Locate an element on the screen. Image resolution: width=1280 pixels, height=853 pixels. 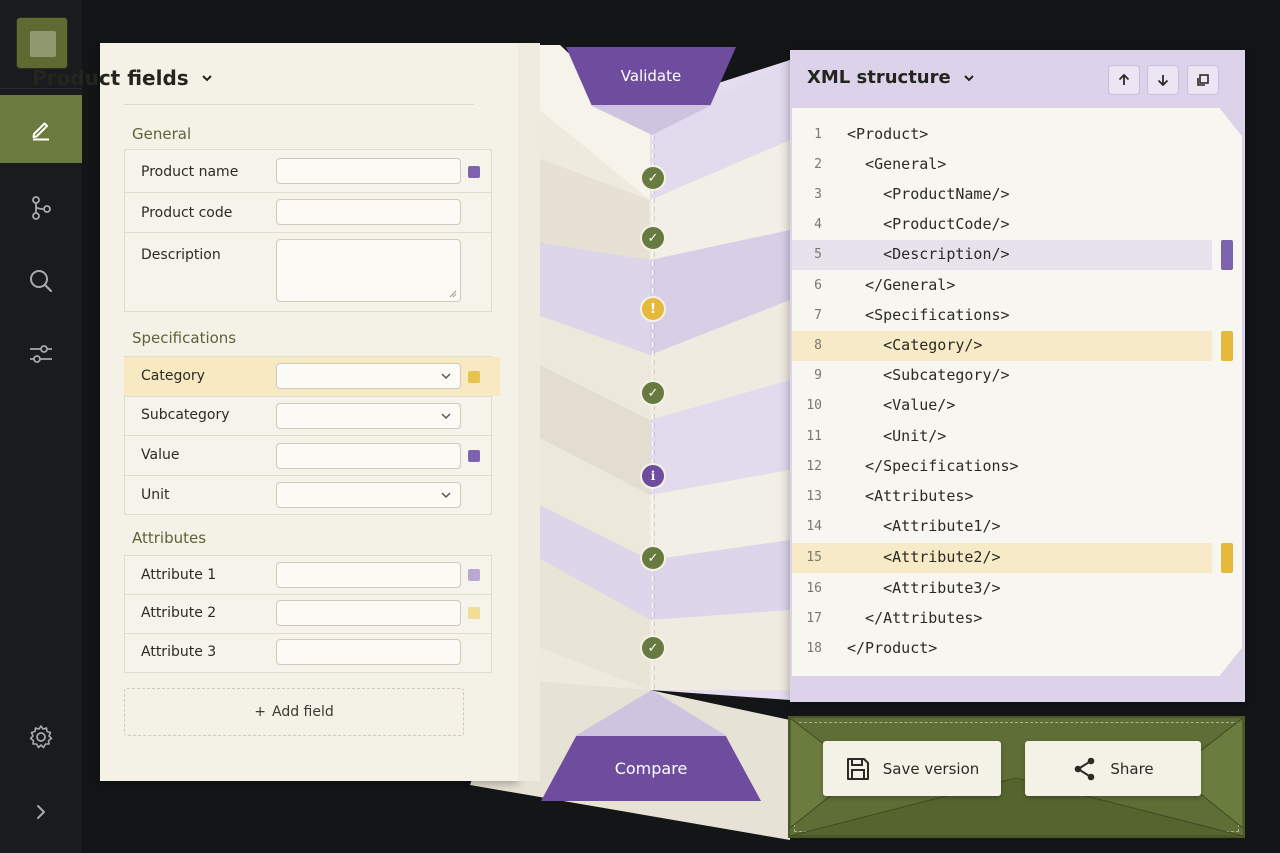
product-fields-header: Product fields is located at coordinates (122, 78).